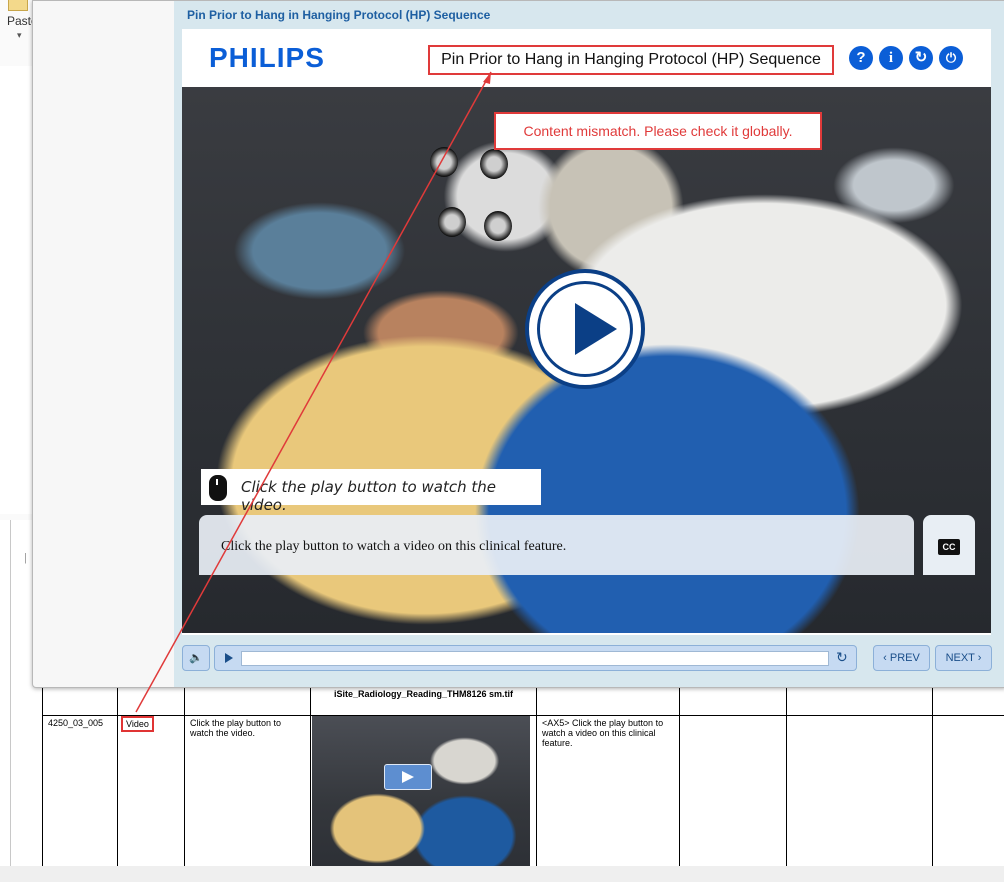 Image resolution: width=1004 pixels, height=882 pixels. What do you see at coordinates (535, 658) in the screenshot?
I see `progress-track` at bounding box center [535, 658].